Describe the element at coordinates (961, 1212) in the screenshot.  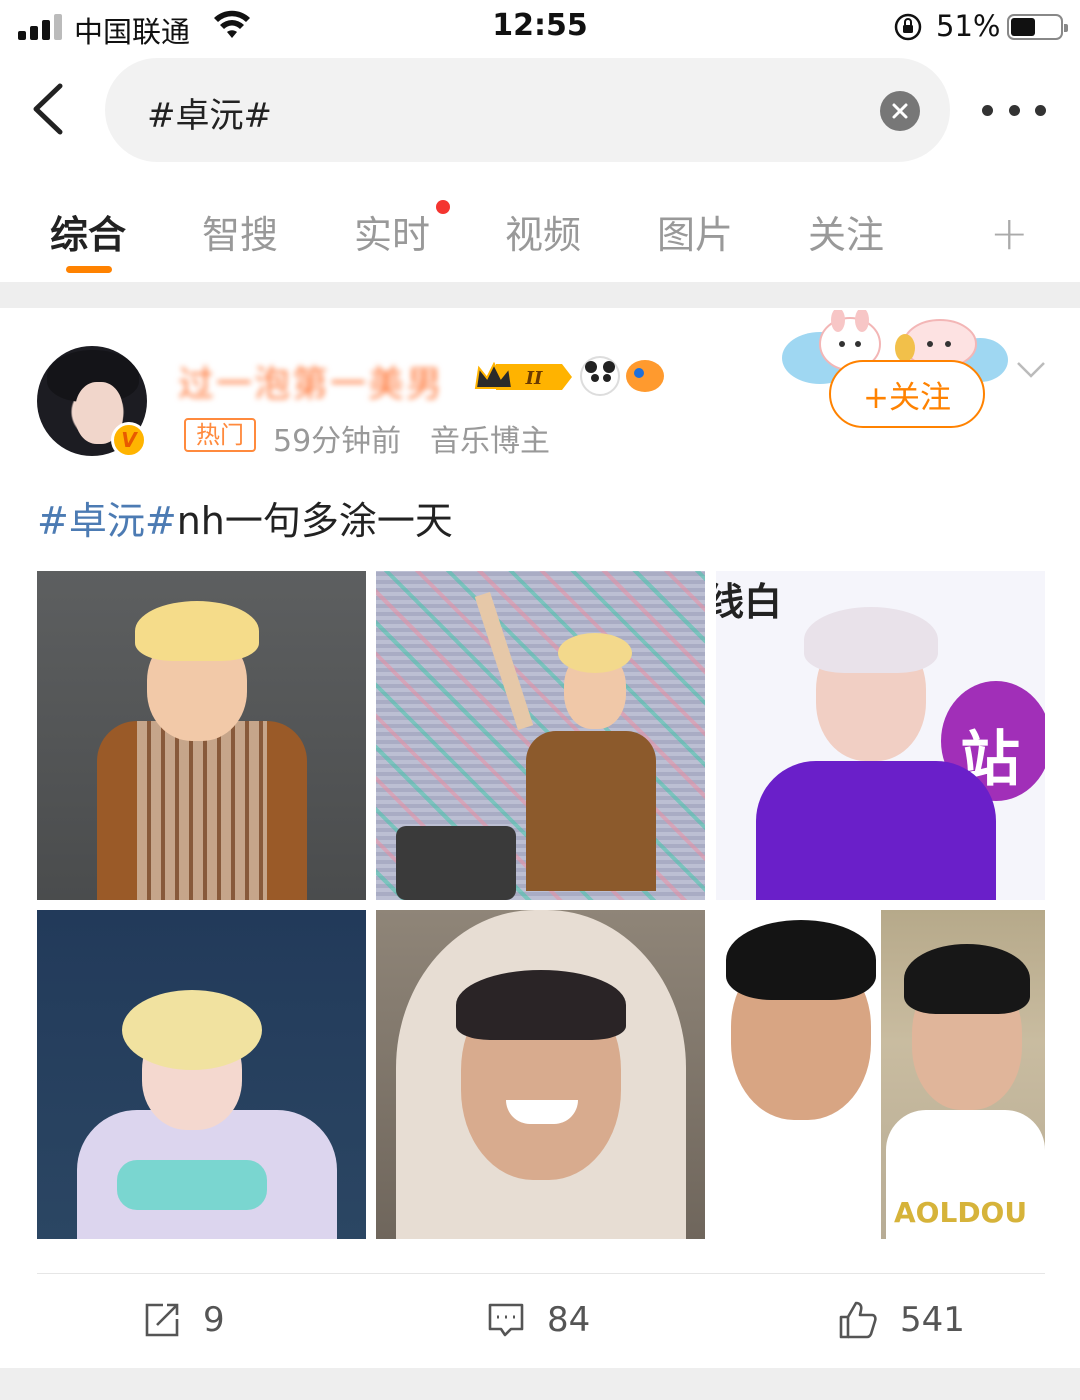
I see `shirt-text: AOLDOU` at that location.